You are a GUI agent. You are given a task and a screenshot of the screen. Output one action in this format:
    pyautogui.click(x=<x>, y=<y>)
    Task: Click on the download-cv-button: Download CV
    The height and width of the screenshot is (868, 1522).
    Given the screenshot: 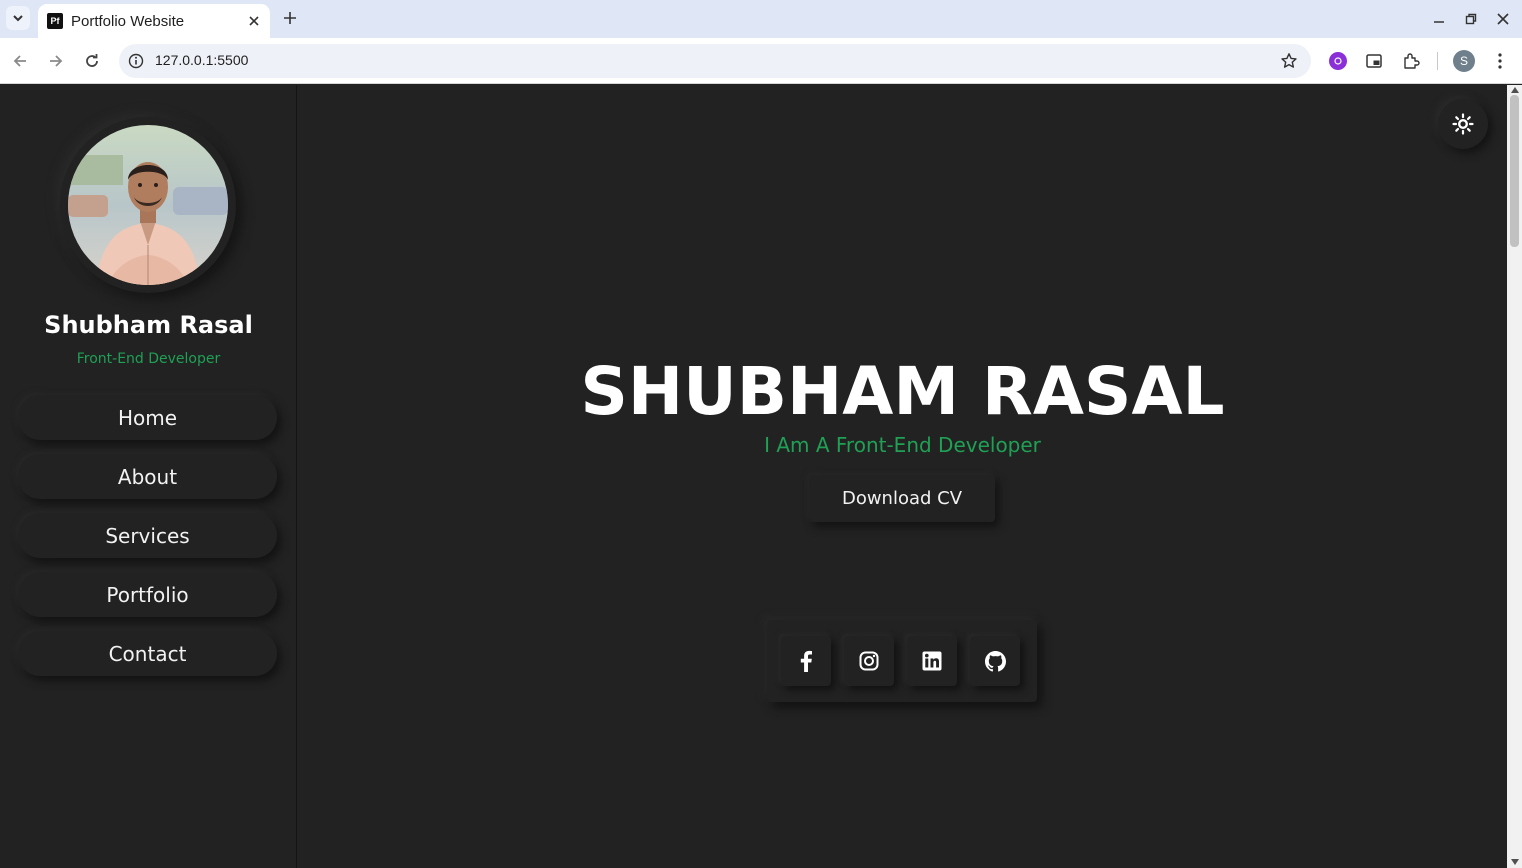 What is the action you would take?
    pyautogui.click(x=902, y=498)
    